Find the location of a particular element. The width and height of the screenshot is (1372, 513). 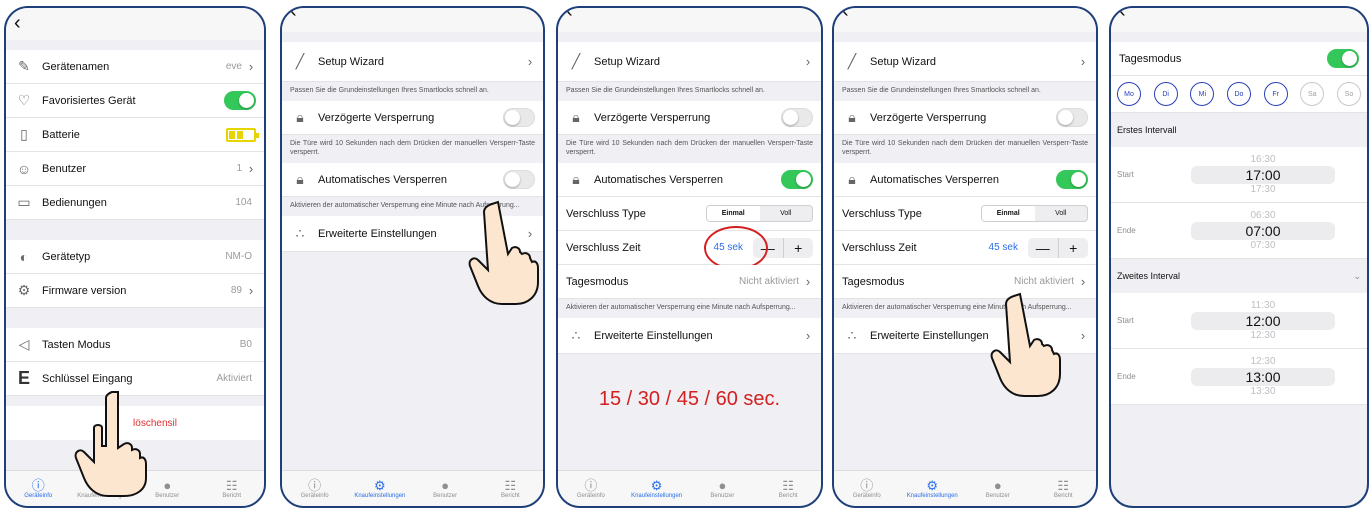

row-lock-time: Verschluss Zeit 45 sek — + is located at coordinates (689, 248).